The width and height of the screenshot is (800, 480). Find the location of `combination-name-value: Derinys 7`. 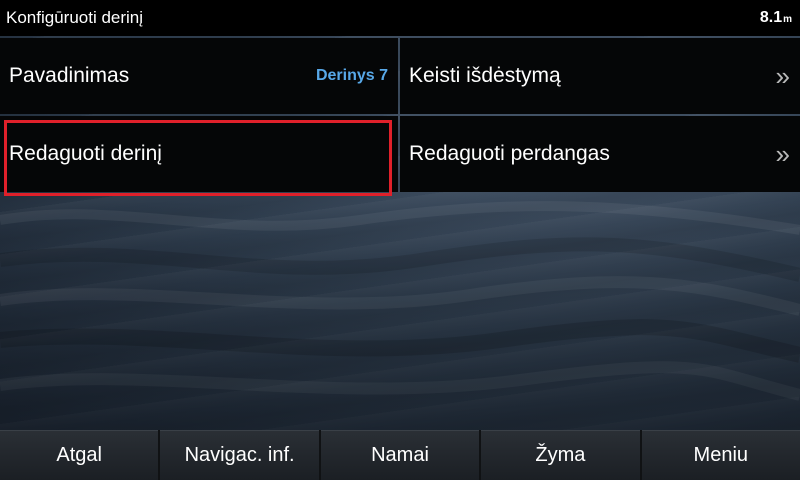

combination-name-value: Derinys 7 is located at coordinates (351, 75).